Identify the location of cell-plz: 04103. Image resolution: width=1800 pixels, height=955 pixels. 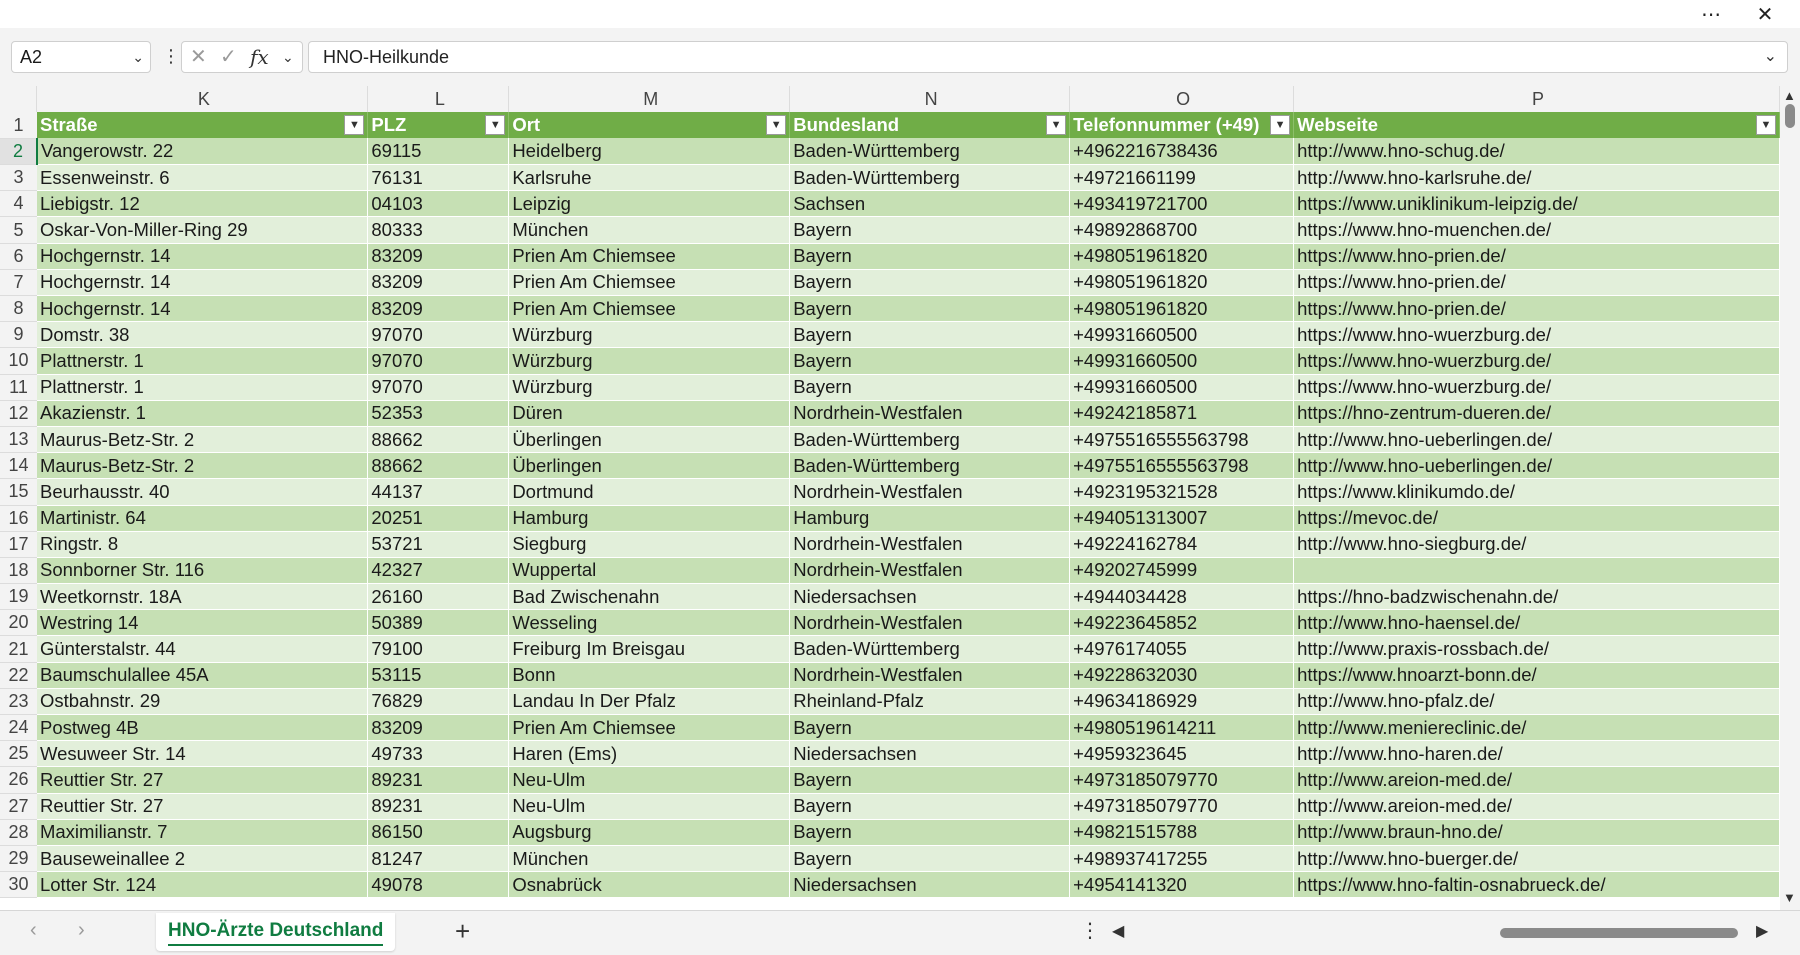
(438, 204).